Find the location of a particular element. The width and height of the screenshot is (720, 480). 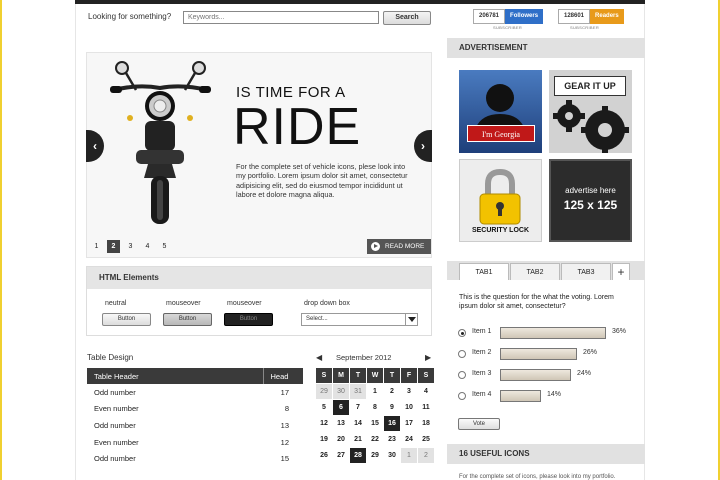

calendar-day: 12 is located at coordinates (324, 423).